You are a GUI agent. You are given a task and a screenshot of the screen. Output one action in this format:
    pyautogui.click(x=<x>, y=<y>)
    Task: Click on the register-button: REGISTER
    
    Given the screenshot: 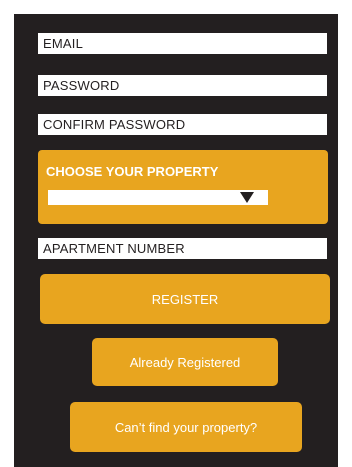 What is the action you would take?
    pyautogui.click(x=185, y=299)
    